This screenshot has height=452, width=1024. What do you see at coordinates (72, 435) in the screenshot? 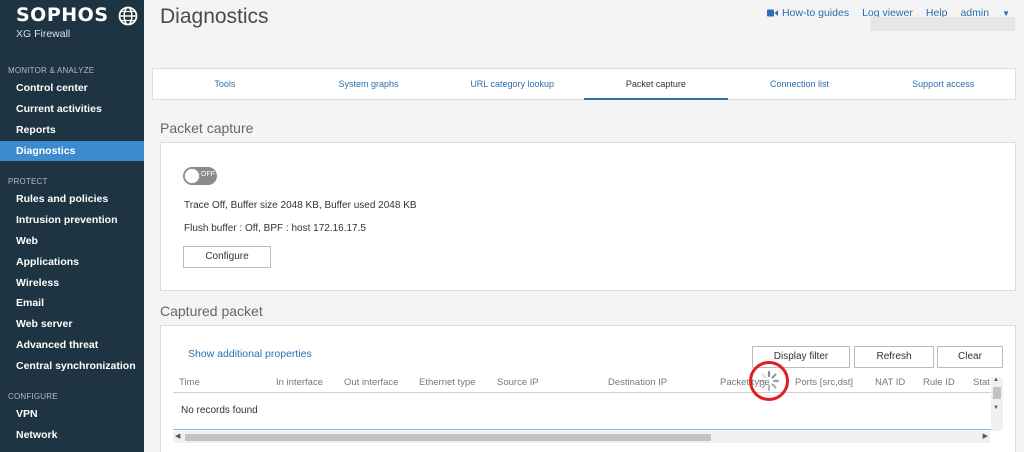
I see `sidebar-item-network: Network` at bounding box center [72, 435].